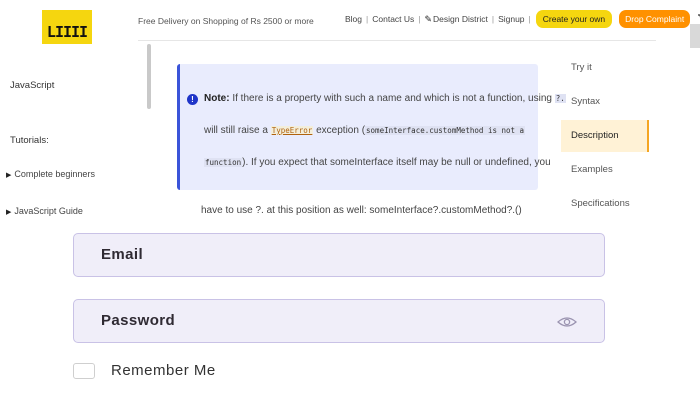 The width and height of the screenshot is (700, 400). What do you see at coordinates (695, 36) in the screenshot?
I see `page-scrollbar` at bounding box center [695, 36].